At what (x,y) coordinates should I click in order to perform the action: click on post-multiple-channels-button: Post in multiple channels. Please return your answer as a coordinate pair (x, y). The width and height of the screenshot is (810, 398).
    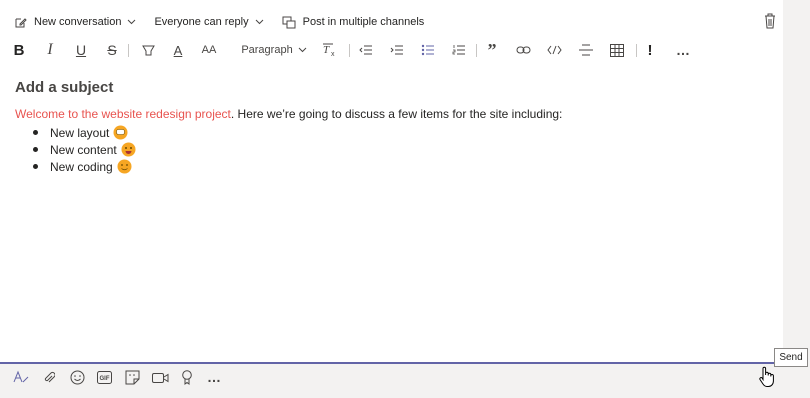
    Looking at the image, I should click on (353, 22).